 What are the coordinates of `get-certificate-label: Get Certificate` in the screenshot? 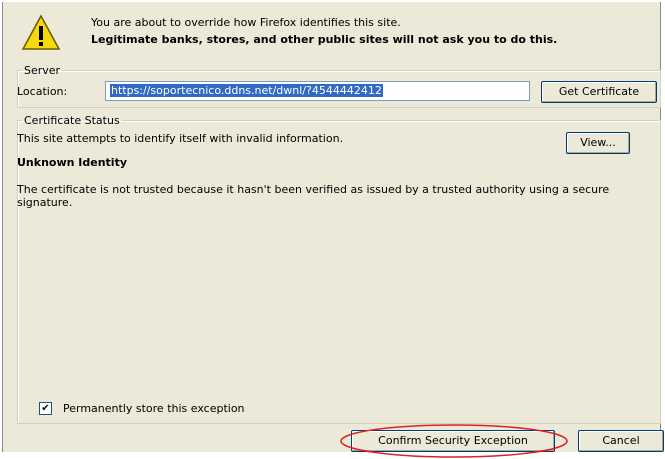 It's located at (599, 91).